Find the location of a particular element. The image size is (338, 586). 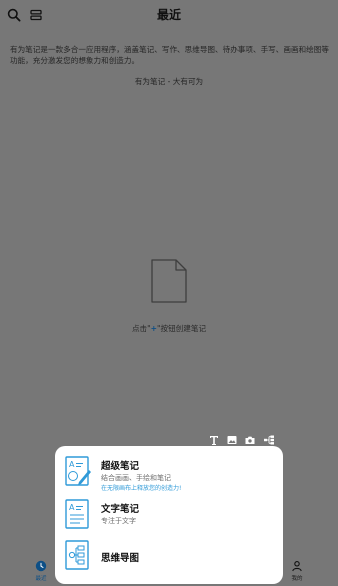

nav-recent: 最近 is located at coordinates (41, 571).